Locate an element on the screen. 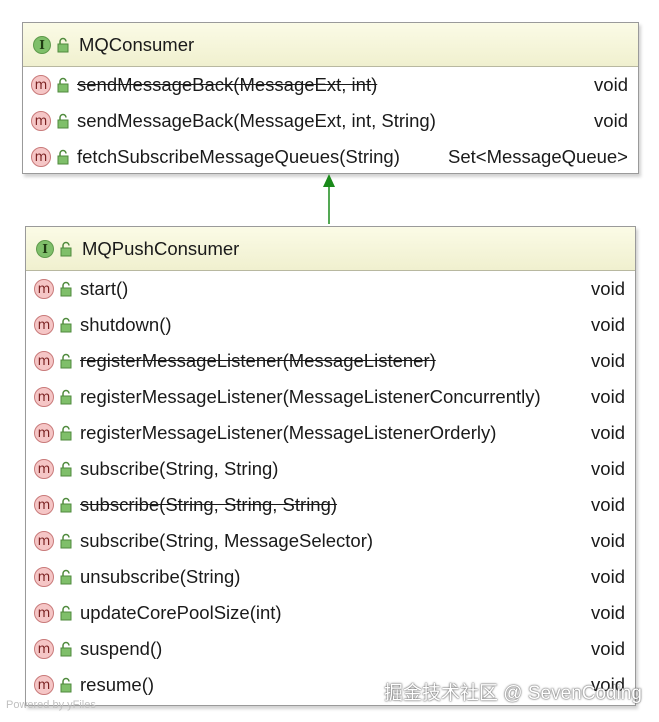  method-signature: shutdown() is located at coordinates (126, 324).